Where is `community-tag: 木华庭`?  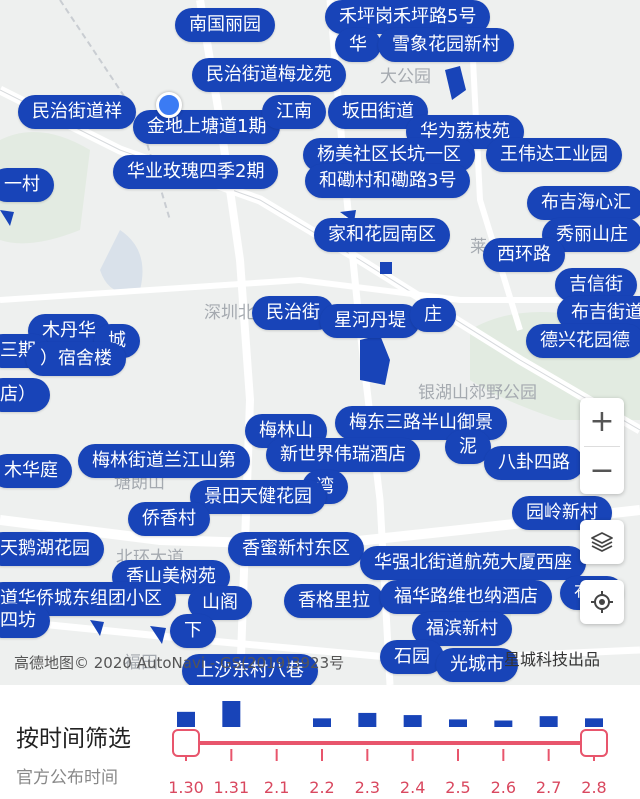
community-tag: 木华庭 is located at coordinates (36, 471).